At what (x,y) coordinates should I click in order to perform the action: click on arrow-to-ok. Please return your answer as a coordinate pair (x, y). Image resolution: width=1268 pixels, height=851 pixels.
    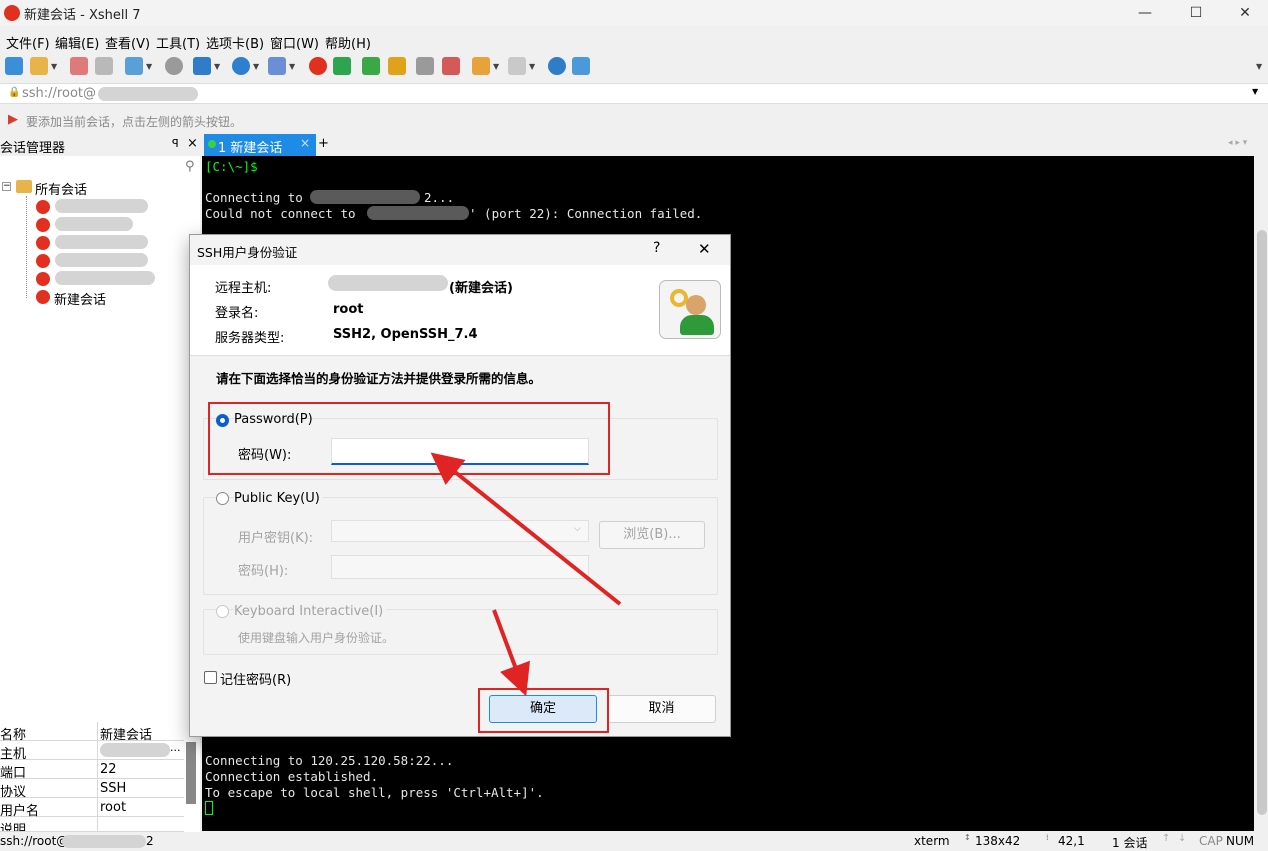
    Looking at the image, I should click on (511, 653).